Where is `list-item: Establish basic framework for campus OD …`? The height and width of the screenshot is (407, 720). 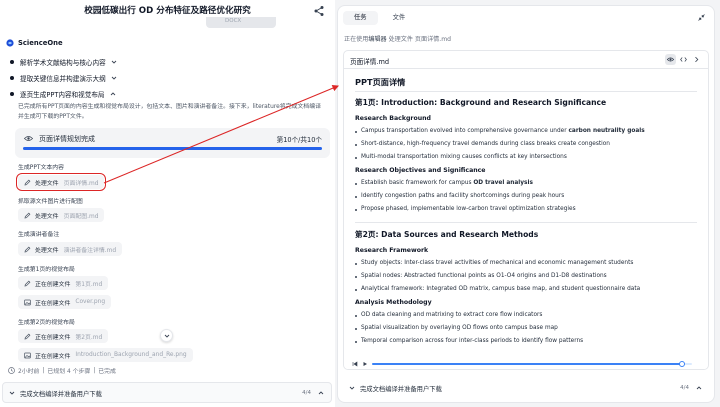 list-item: Establish basic framework for campus OD … is located at coordinates (444, 183).